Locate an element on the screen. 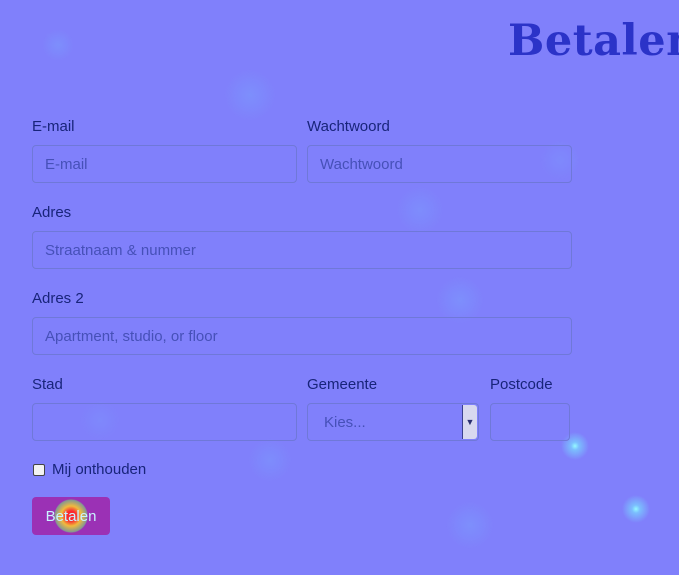  remember-me-option: Mij onthouden is located at coordinates (89, 469).